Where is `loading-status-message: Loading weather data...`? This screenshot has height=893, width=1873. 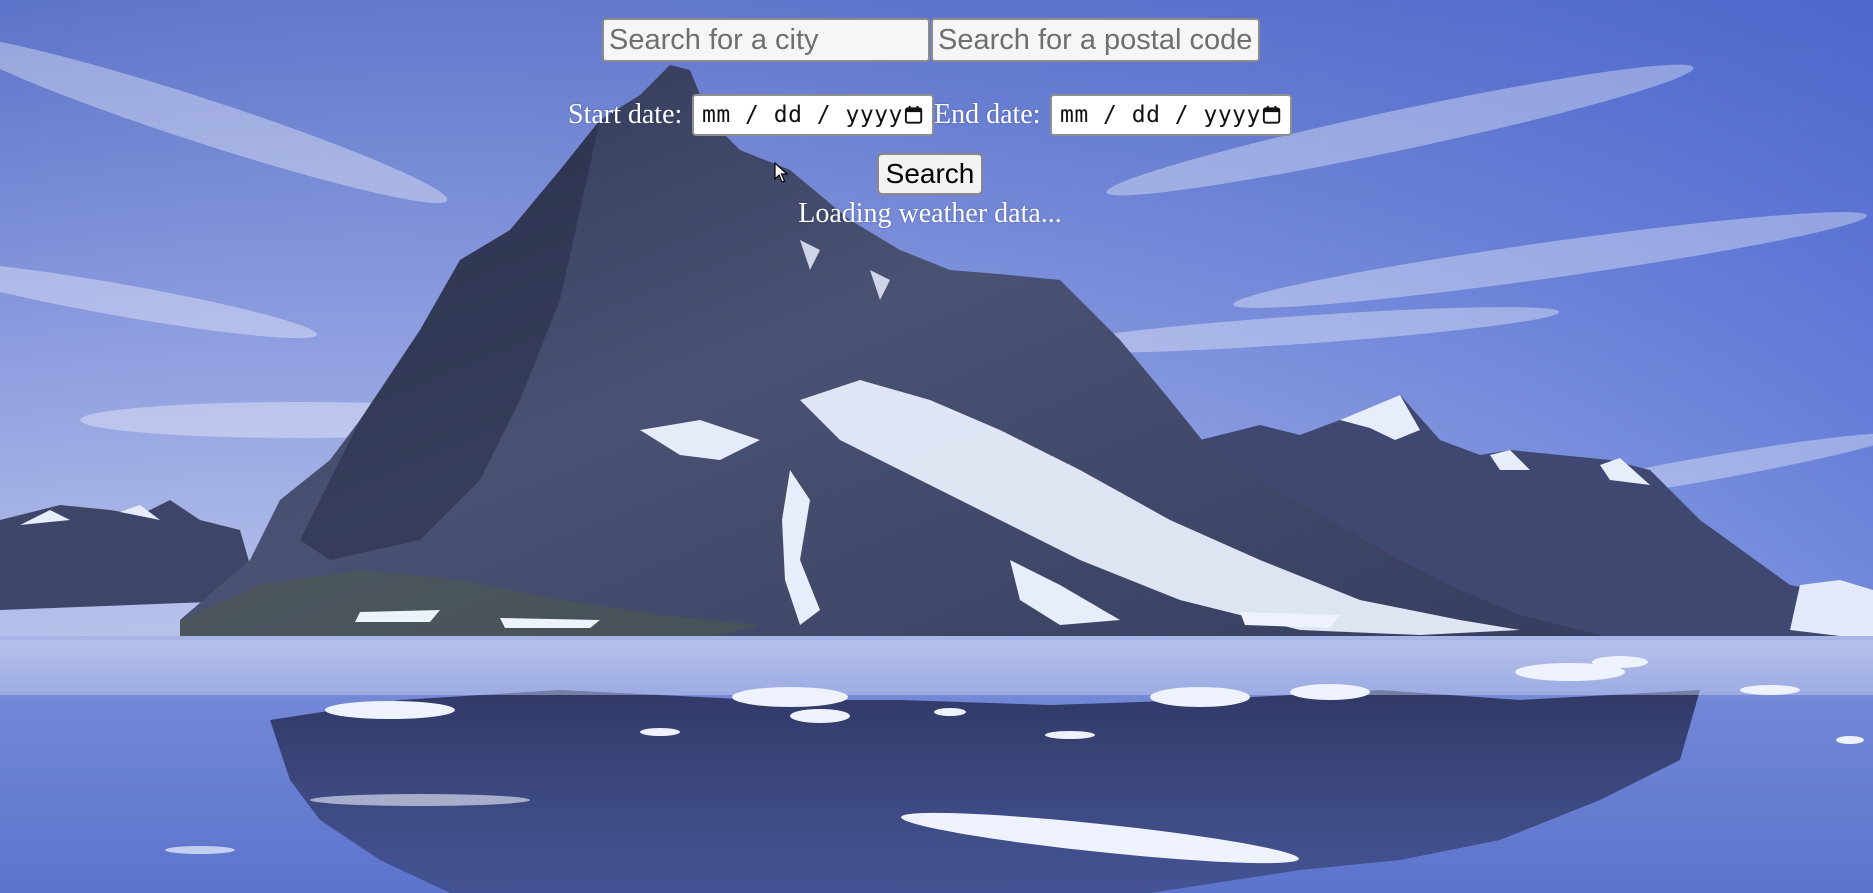
loading-status-message: Loading weather data... is located at coordinates (930, 213).